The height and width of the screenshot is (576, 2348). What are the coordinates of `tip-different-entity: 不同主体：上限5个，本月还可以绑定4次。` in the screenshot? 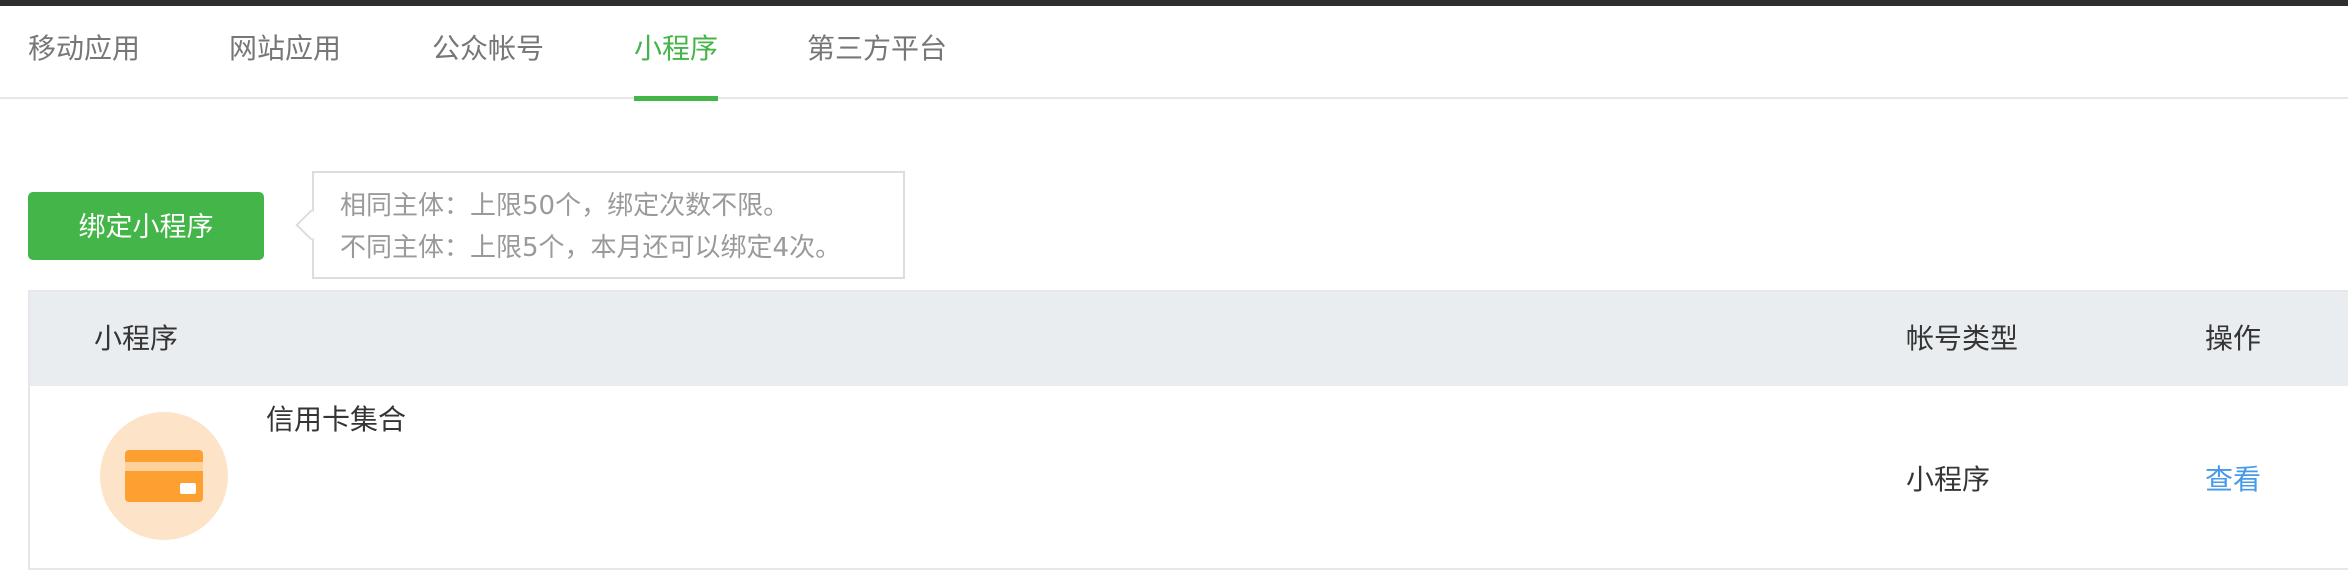 It's located at (591, 248).